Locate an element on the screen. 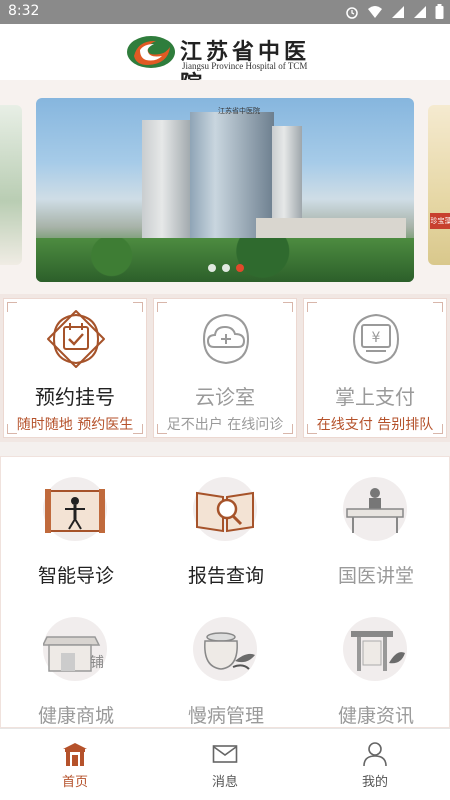 This screenshot has height=800, width=450. tab-home: 首页 is located at coordinates (75, 764).